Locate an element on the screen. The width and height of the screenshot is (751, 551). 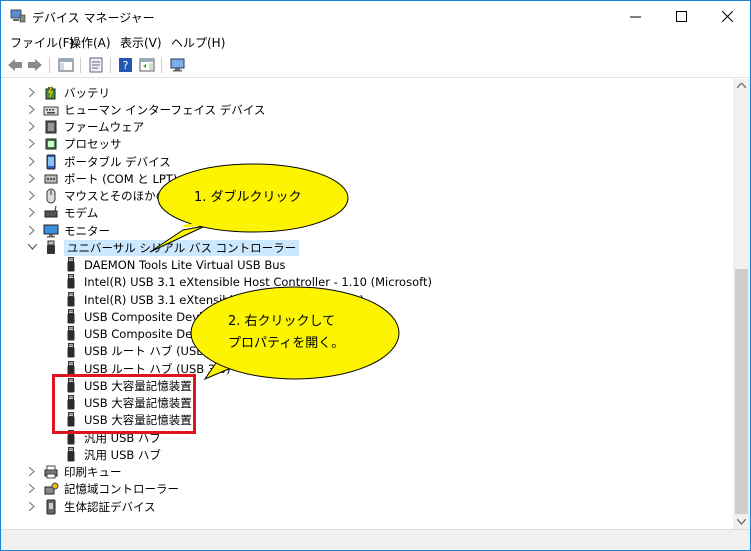
callout-2-line2: プロパティを開く。 is located at coordinates (286, 343).